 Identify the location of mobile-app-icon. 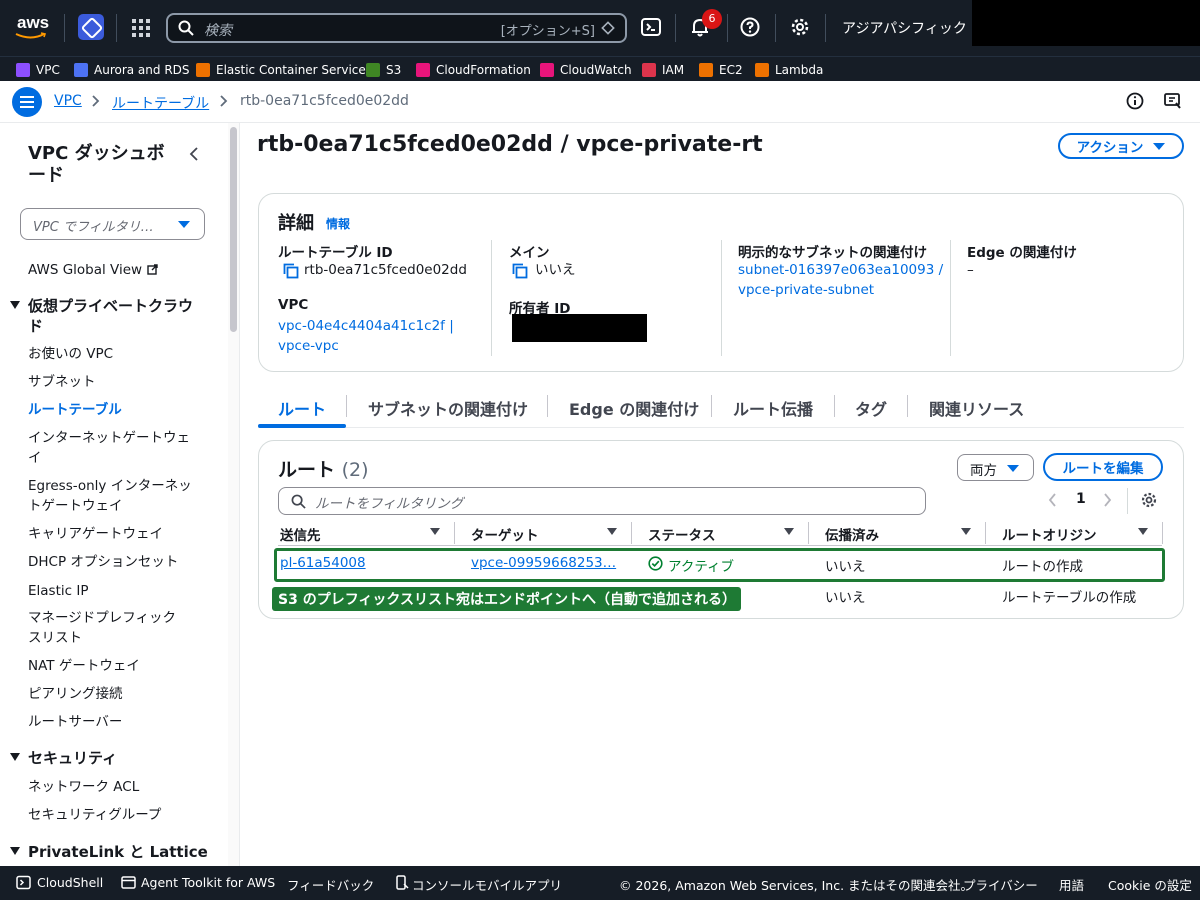
(402, 882).